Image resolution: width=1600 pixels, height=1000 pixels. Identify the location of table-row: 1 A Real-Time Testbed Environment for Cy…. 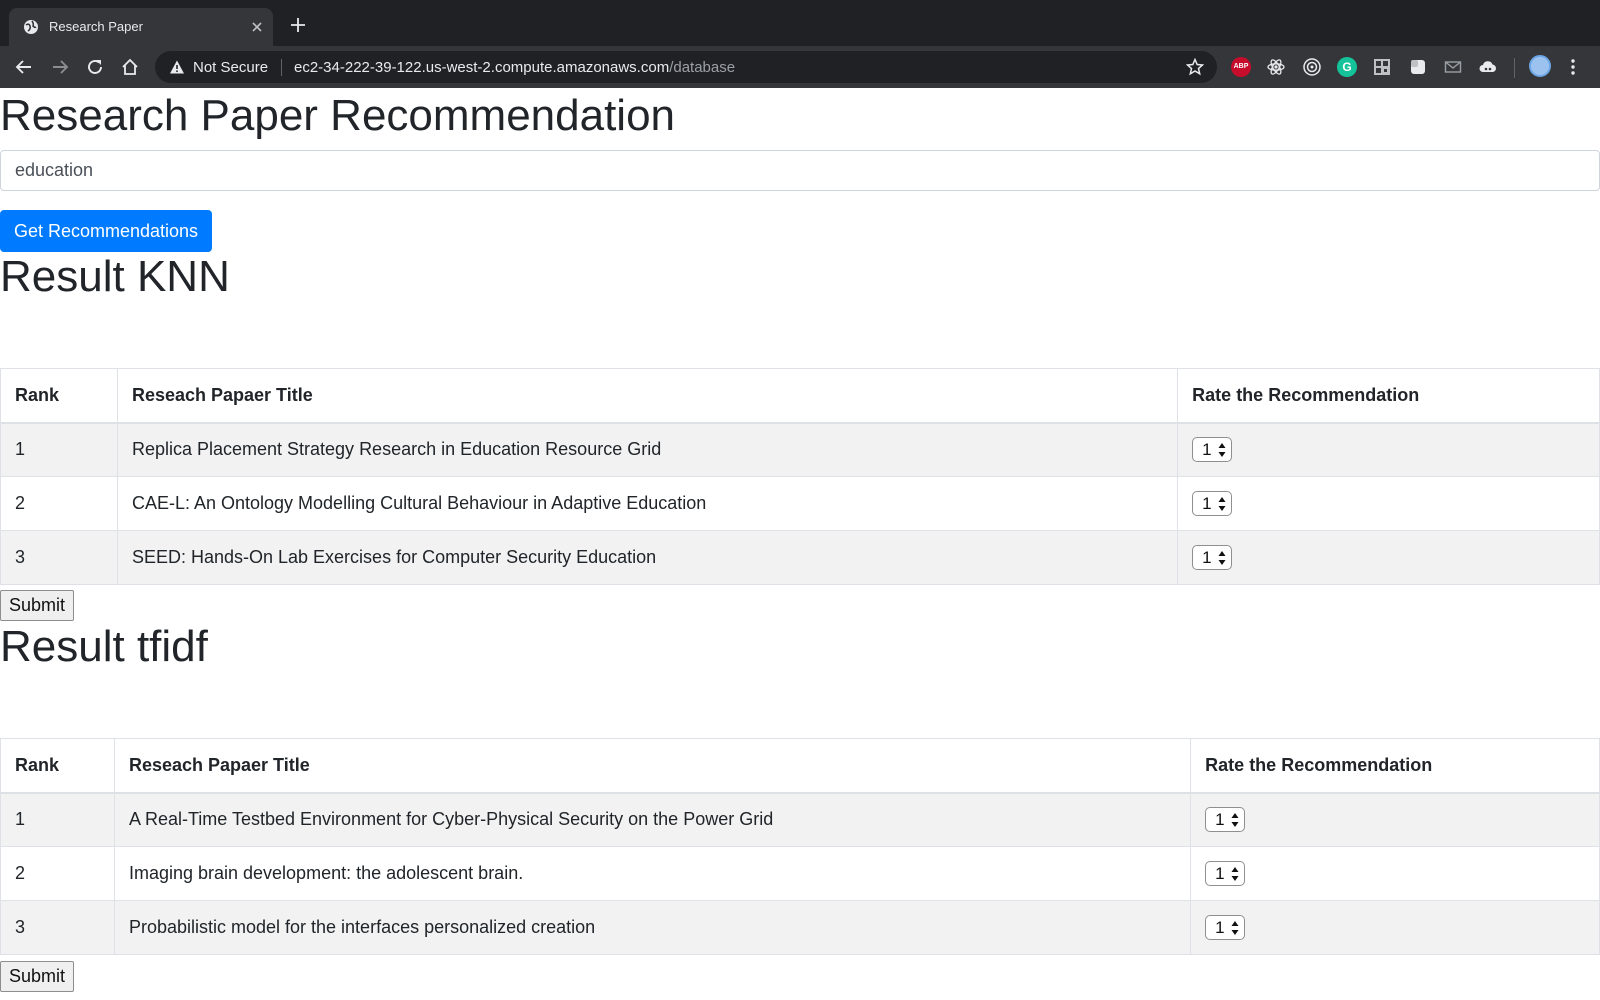
(800, 819).